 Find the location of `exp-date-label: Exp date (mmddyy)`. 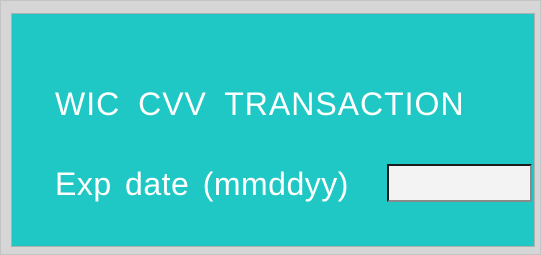

exp-date-label: Exp date (mmddyy) is located at coordinates (202, 184).